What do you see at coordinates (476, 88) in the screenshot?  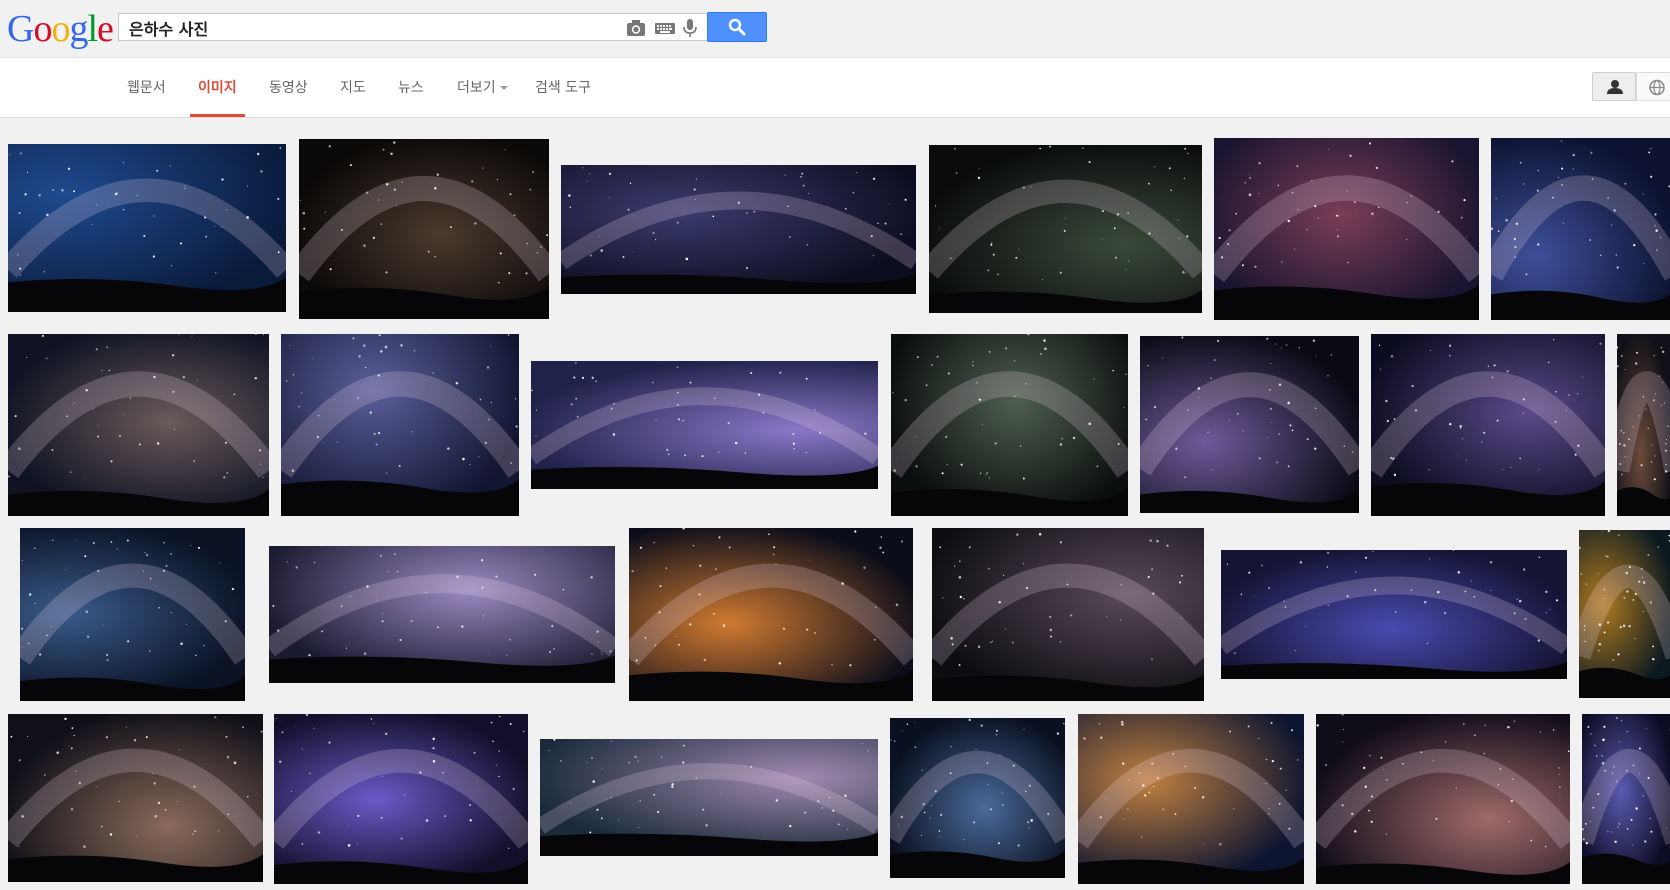 I see `tab-more-label: 더보기` at bounding box center [476, 88].